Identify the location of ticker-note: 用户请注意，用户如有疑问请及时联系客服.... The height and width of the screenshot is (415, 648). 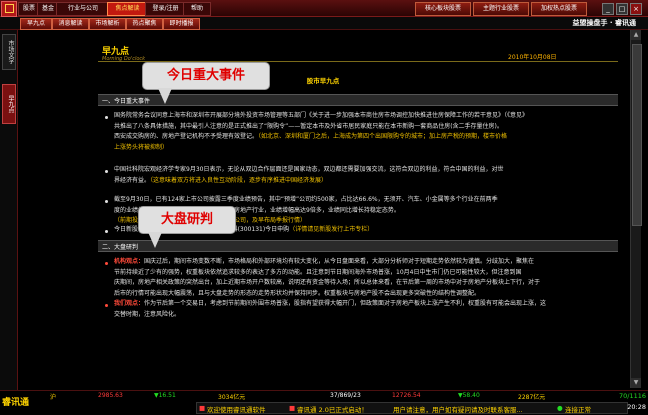
(458, 410).